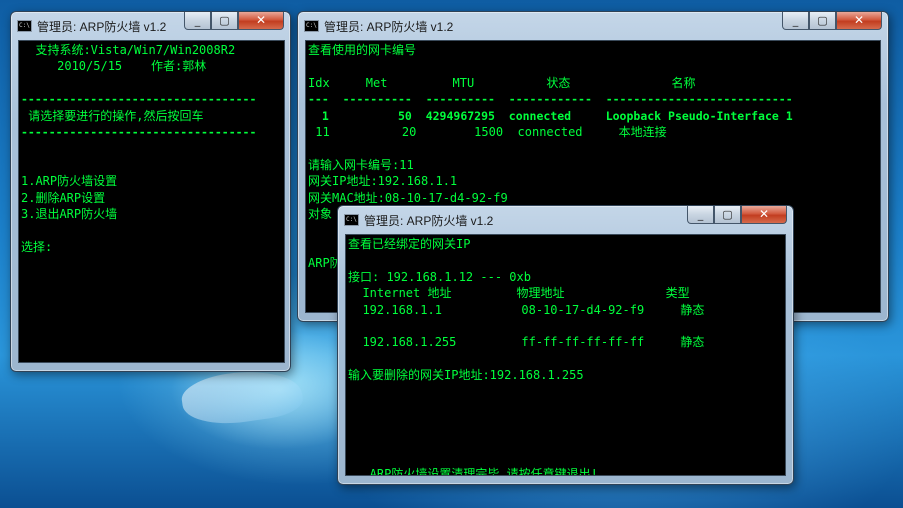 This screenshot has height=508, width=903. I want to click on console-line: 接口: 192.168.1.12 --- 0xb, so click(439, 276).